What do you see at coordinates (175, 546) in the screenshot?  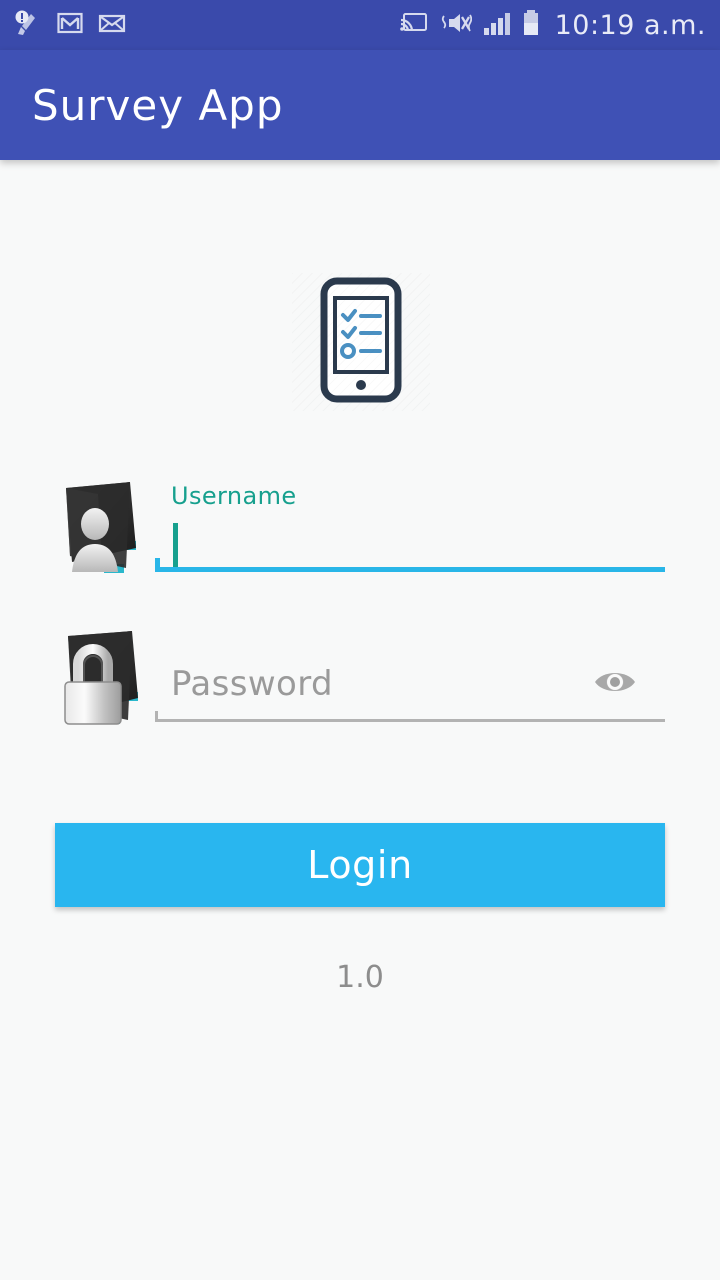 I see `text-cursor` at bounding box center [175, 546].